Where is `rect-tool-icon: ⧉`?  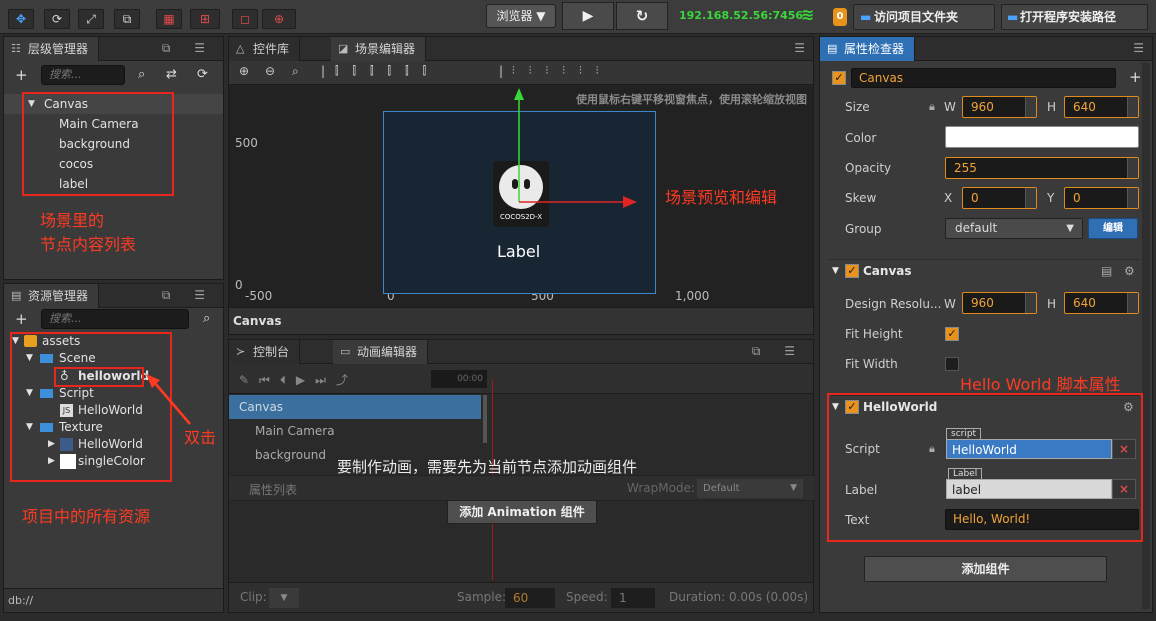
rect-tool-icon: ⧉ is located at coordinates (127, 19).